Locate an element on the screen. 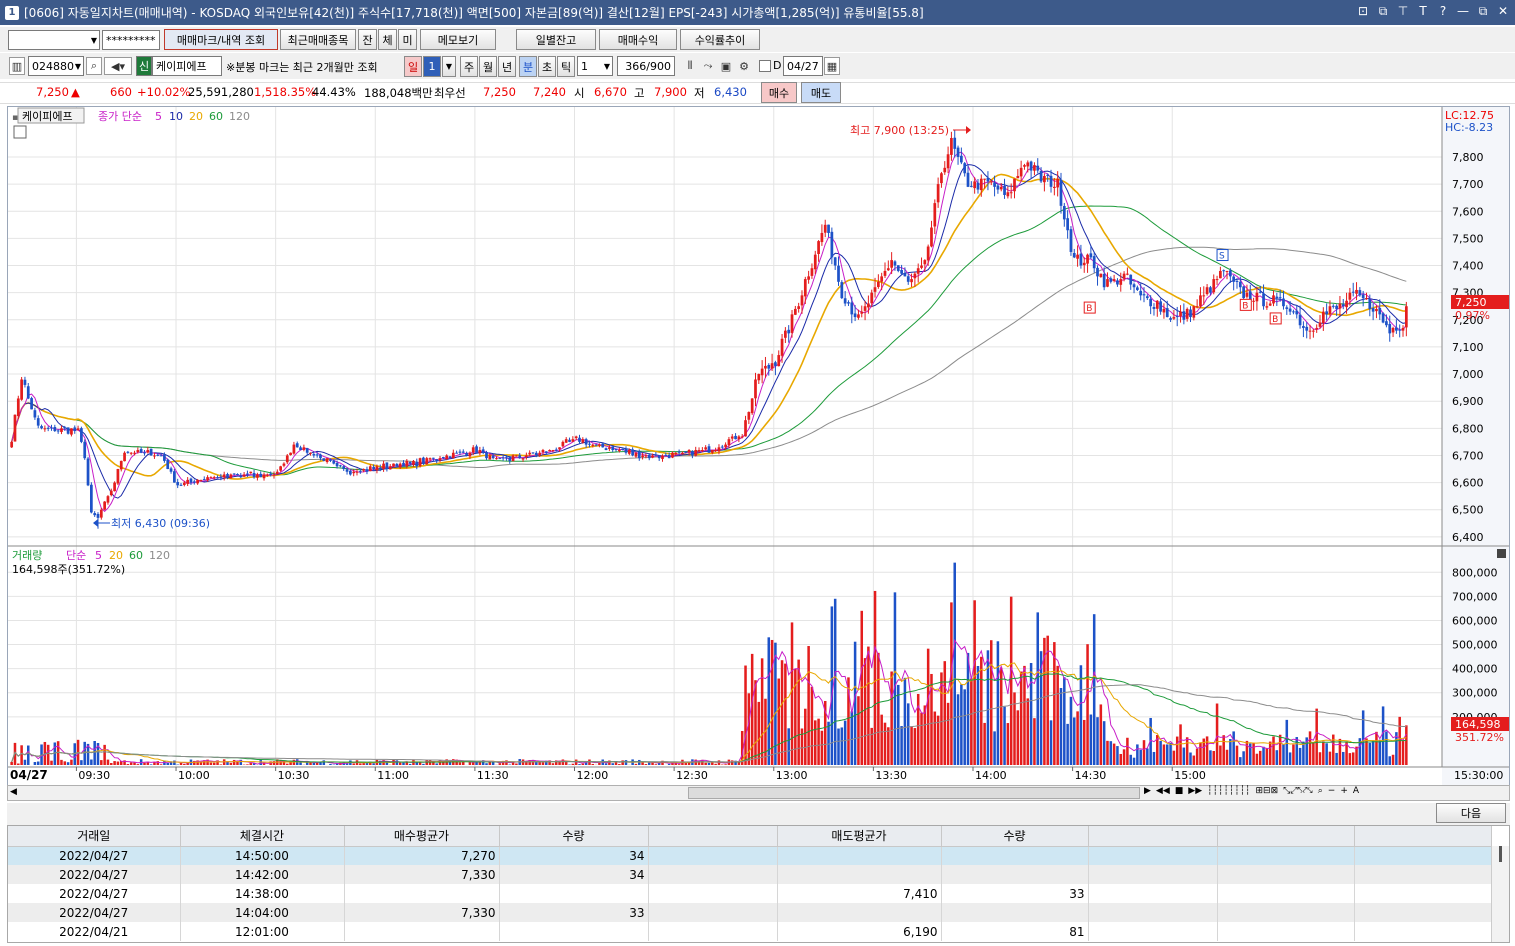 This screenshot has height=946, width=1515. current-price-tag: 7,250 is located at coordinates (1471, 302).